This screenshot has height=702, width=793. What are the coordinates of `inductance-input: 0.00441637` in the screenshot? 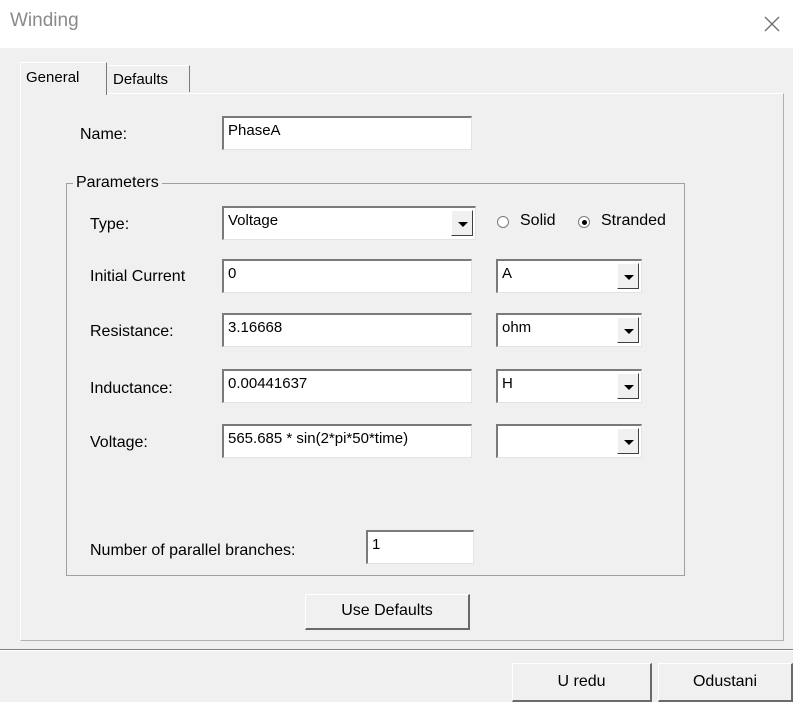 It's located at (347, 386).